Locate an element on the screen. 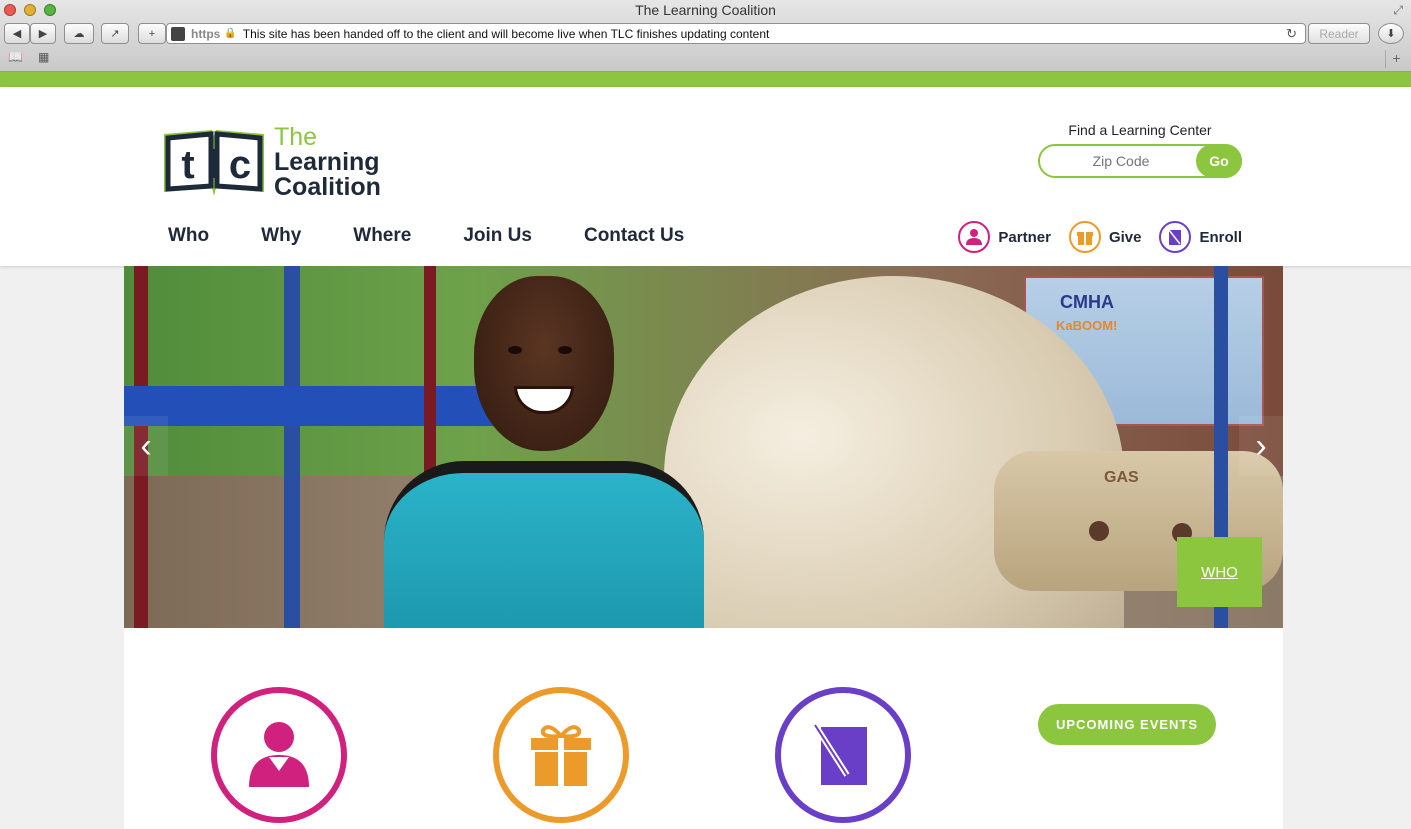 Image resolution: width=1411 pixels, height=829 pixels. window-controls is located at coordinates (30, 10).